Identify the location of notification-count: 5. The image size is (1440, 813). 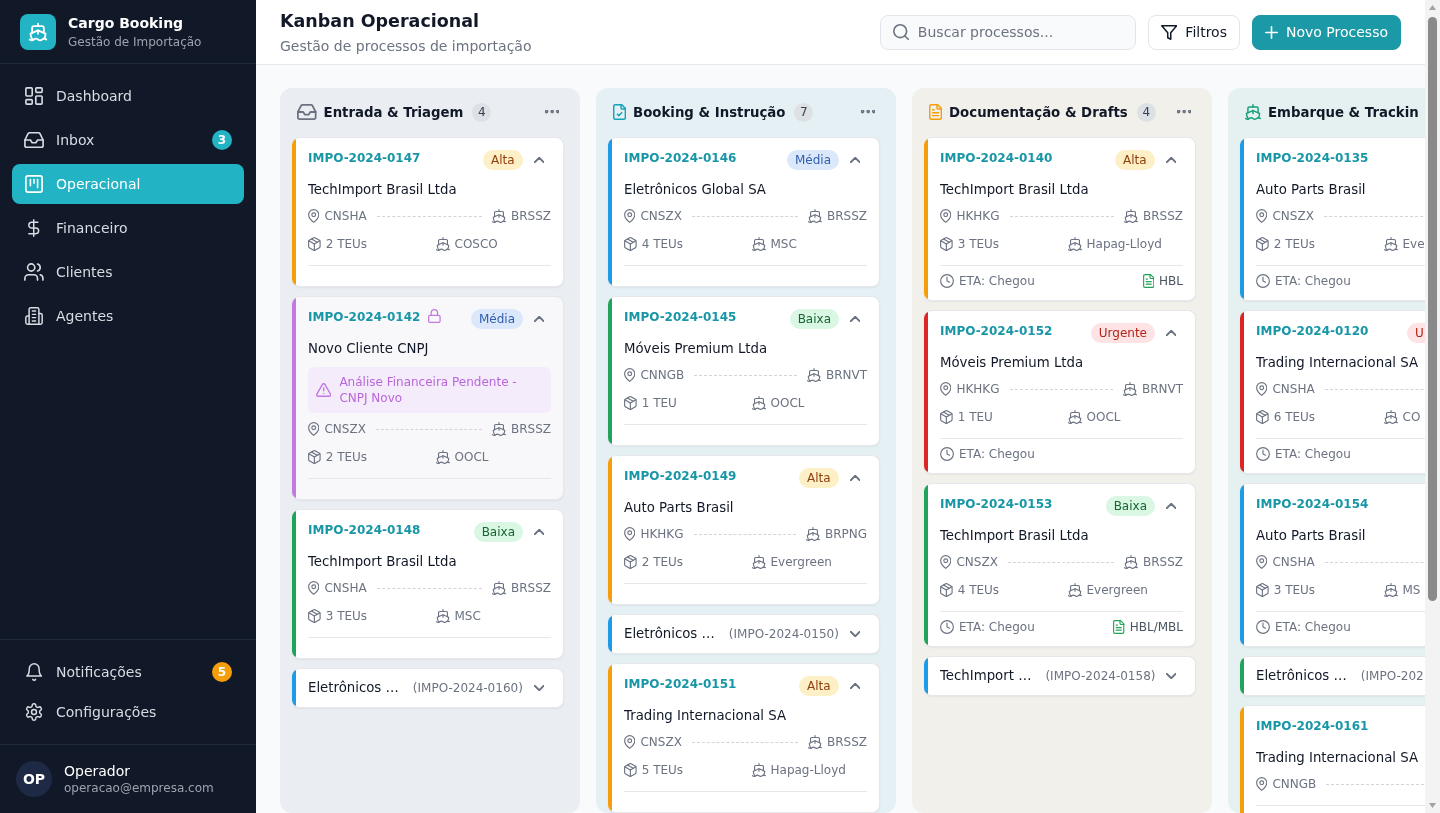
(222, 672).